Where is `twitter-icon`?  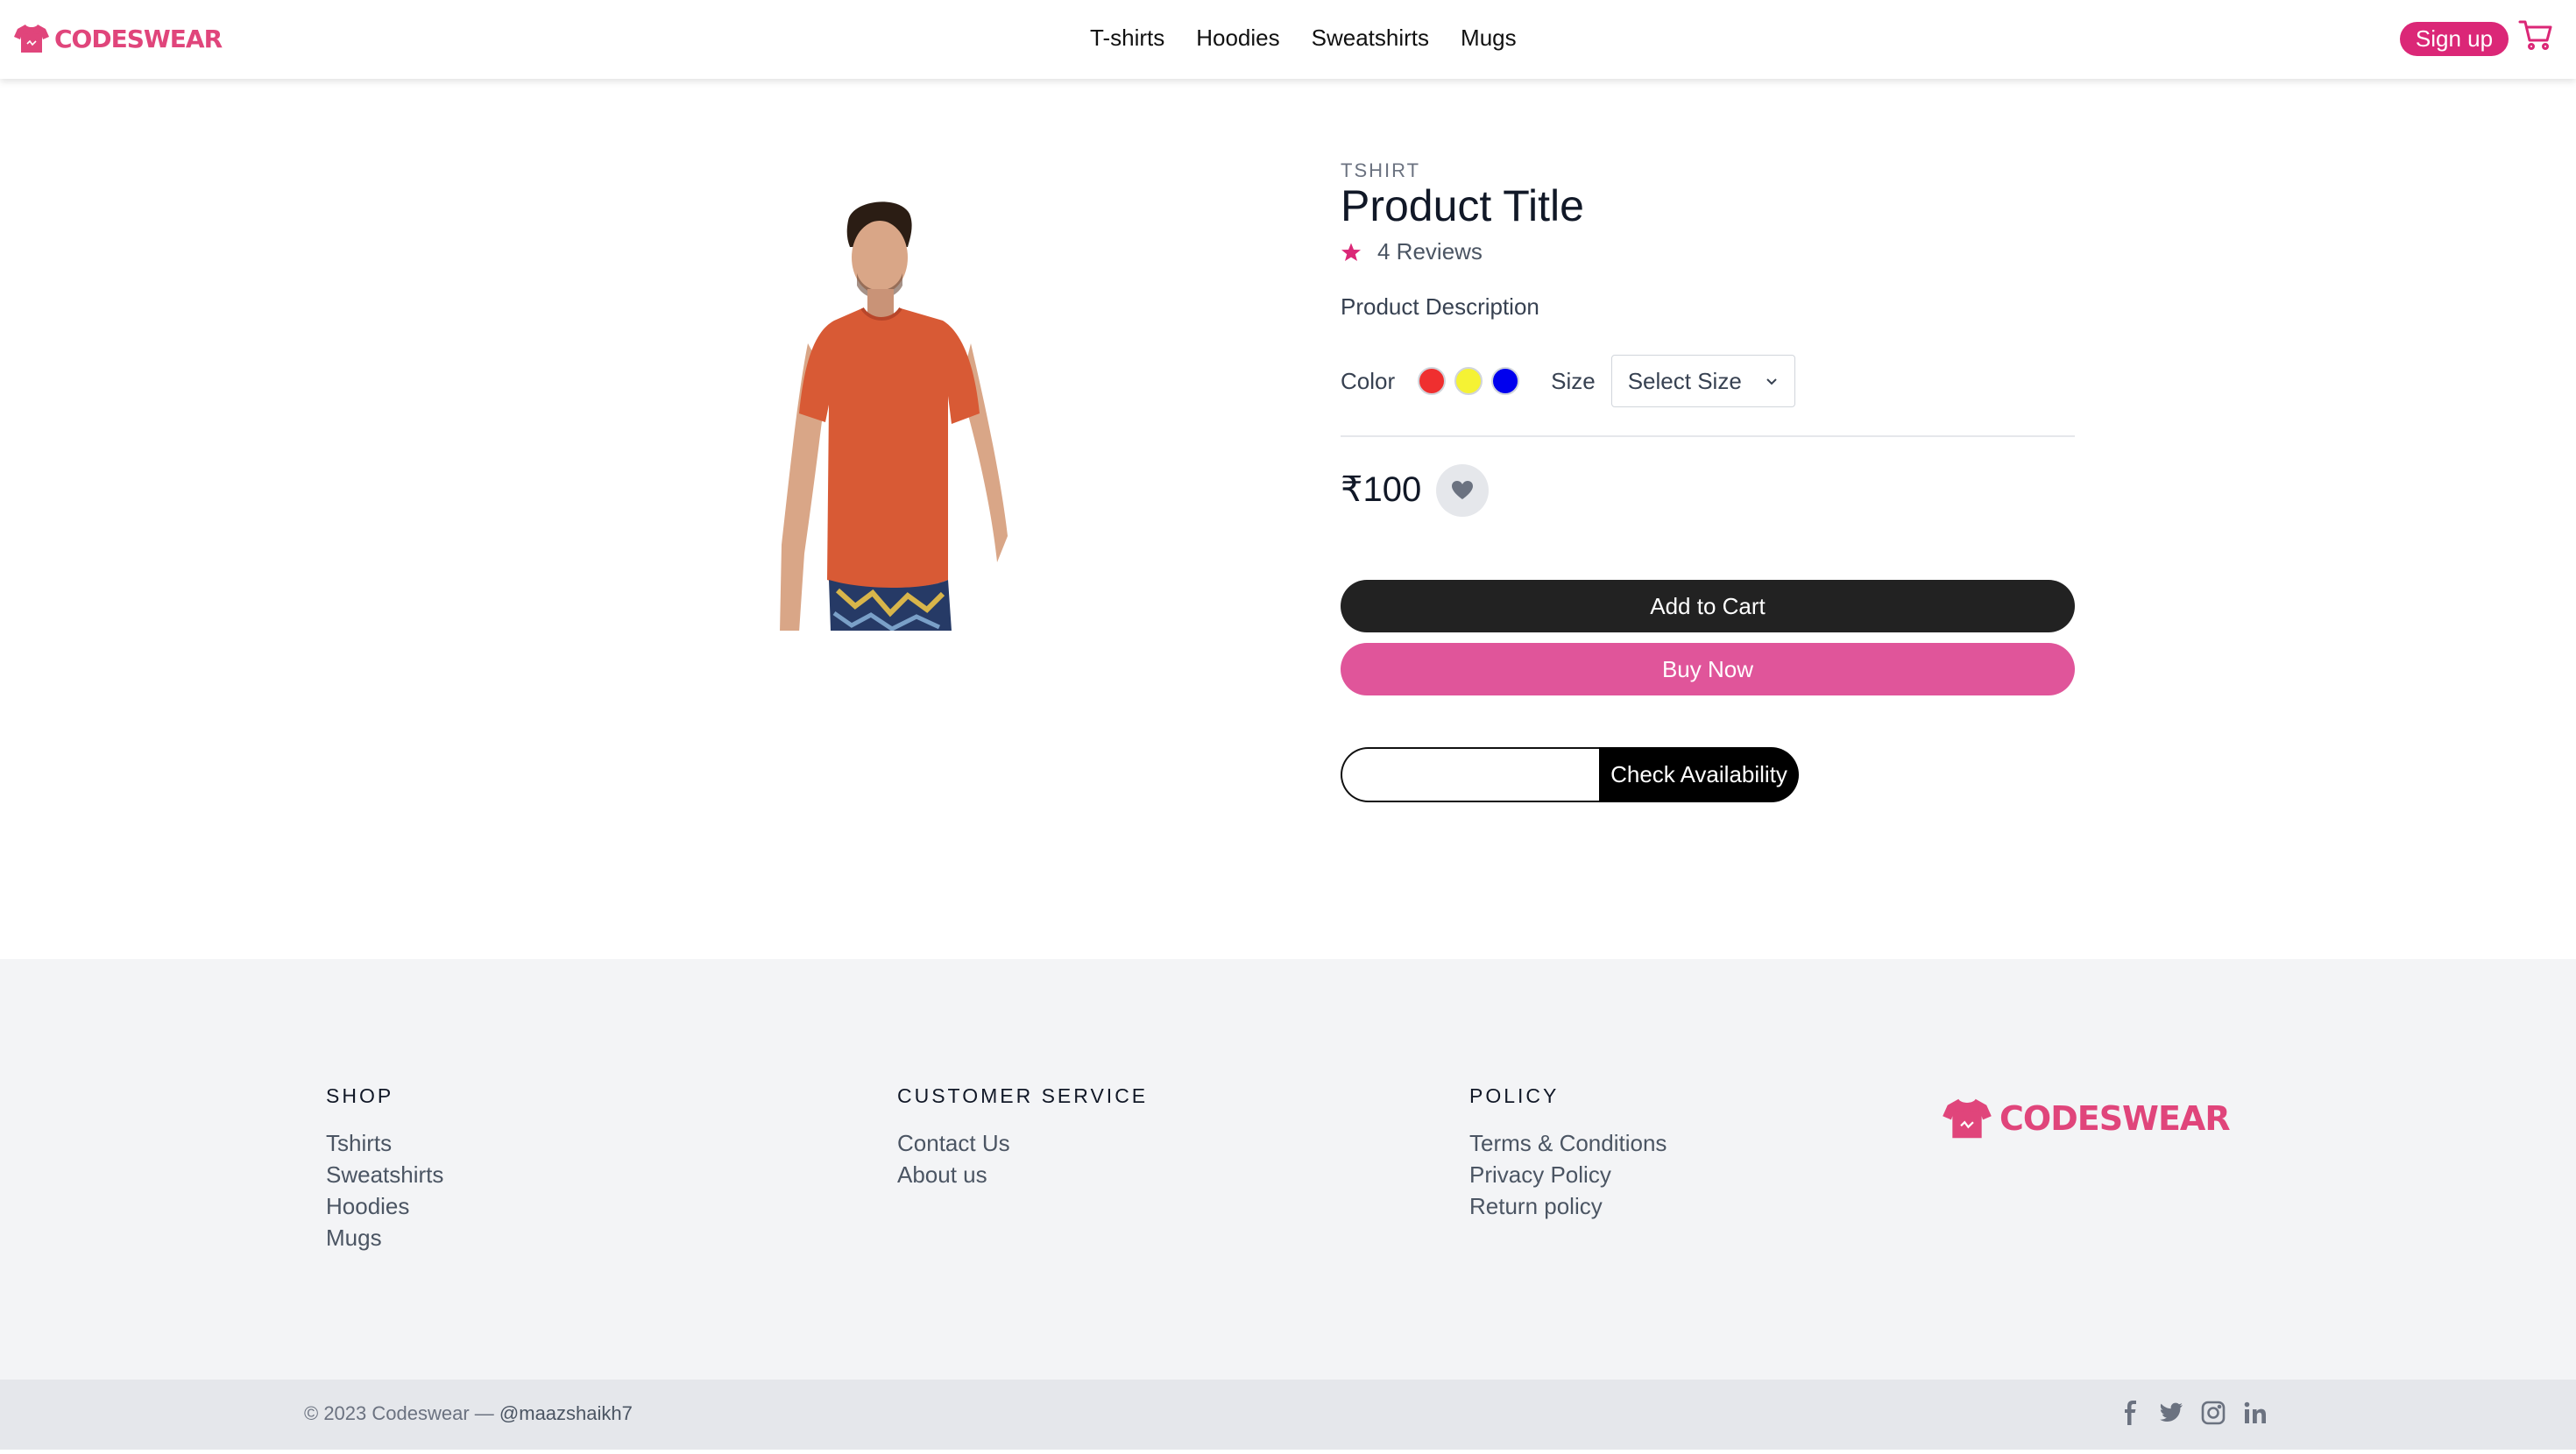 twitter-icon is located at coordinates (2171, 1412).